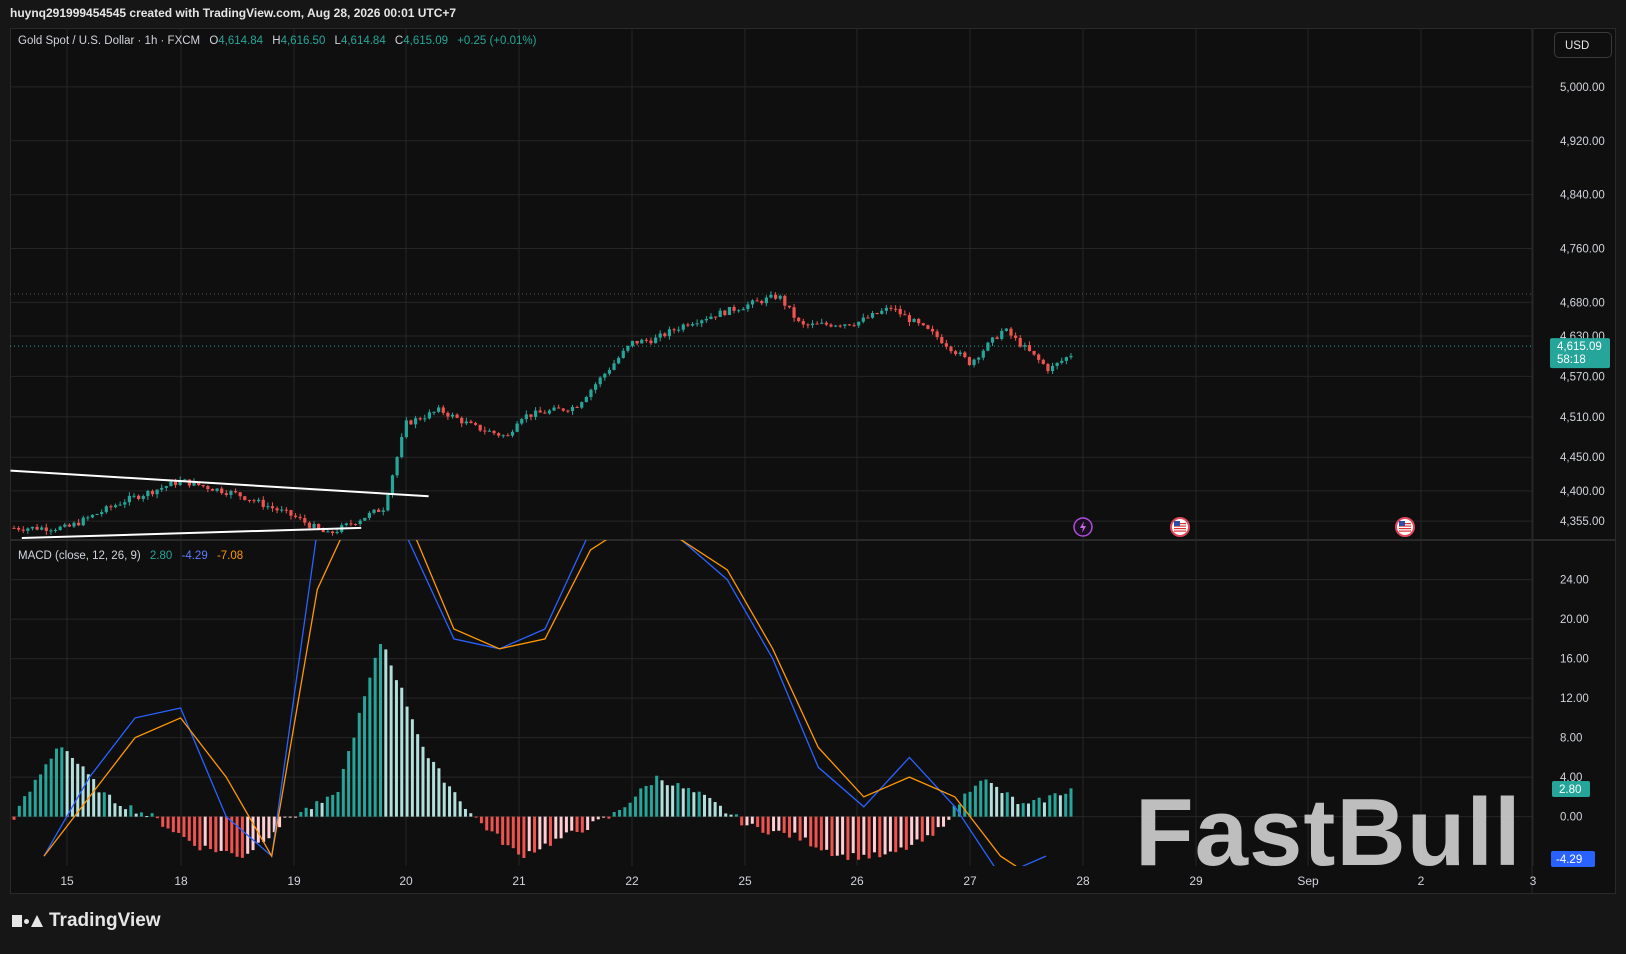 The height and width of the screenshot is (954, 1626). Describe the element at coordinates (1583, 45) in the screenshot. I see `currency-button: USD` at that location.